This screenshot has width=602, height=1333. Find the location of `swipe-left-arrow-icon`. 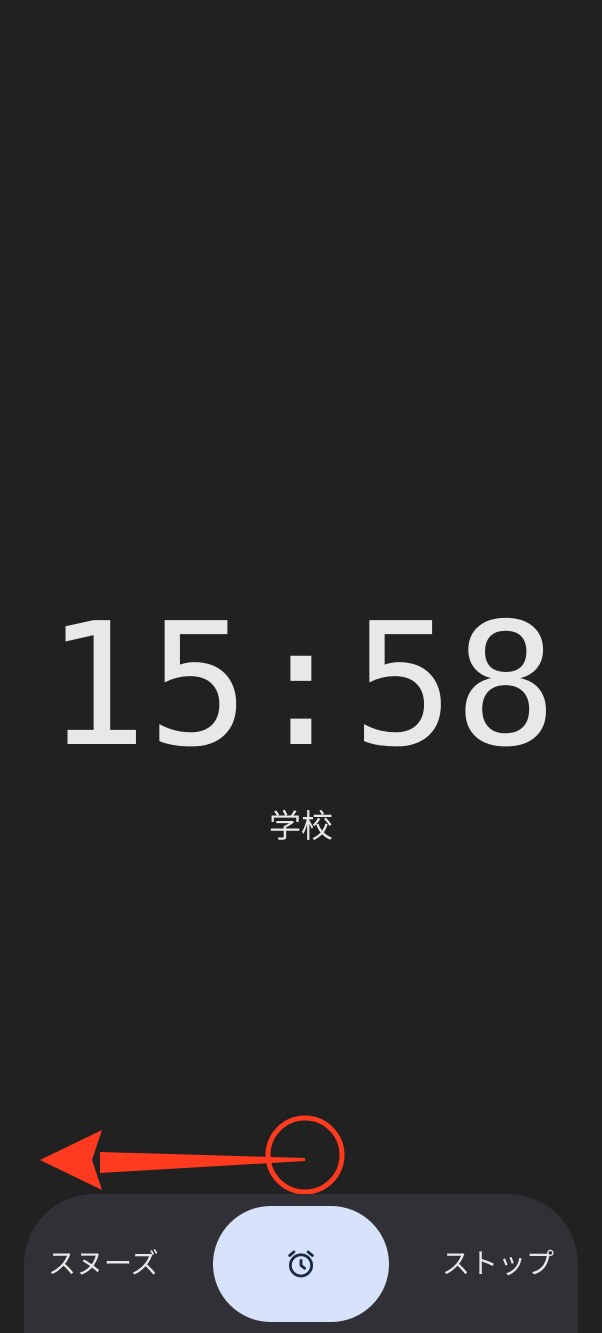

swipe-left-arrow-icon is located at coordinates (192, 1155).